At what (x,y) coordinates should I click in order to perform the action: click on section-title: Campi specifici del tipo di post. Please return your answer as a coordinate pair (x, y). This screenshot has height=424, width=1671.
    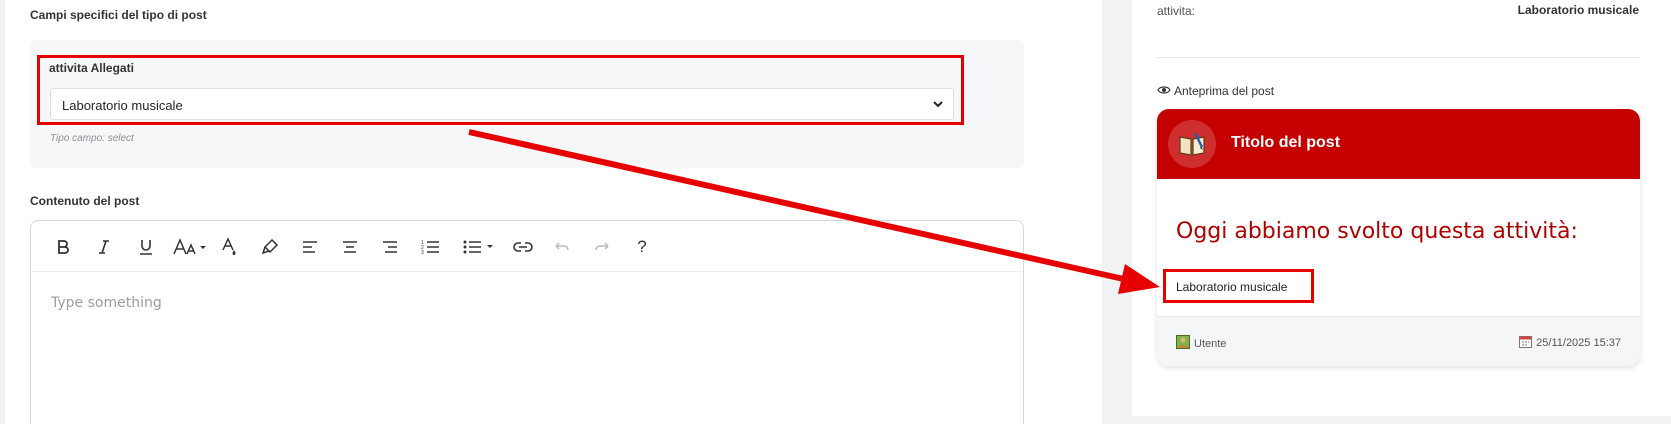
    Looking at the image, I should click on (118, 15).